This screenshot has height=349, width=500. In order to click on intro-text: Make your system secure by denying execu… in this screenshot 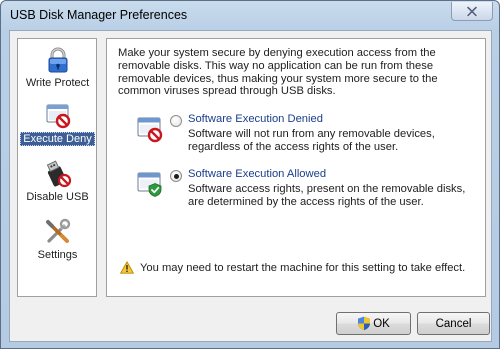, I will do `click(278, 72)`.